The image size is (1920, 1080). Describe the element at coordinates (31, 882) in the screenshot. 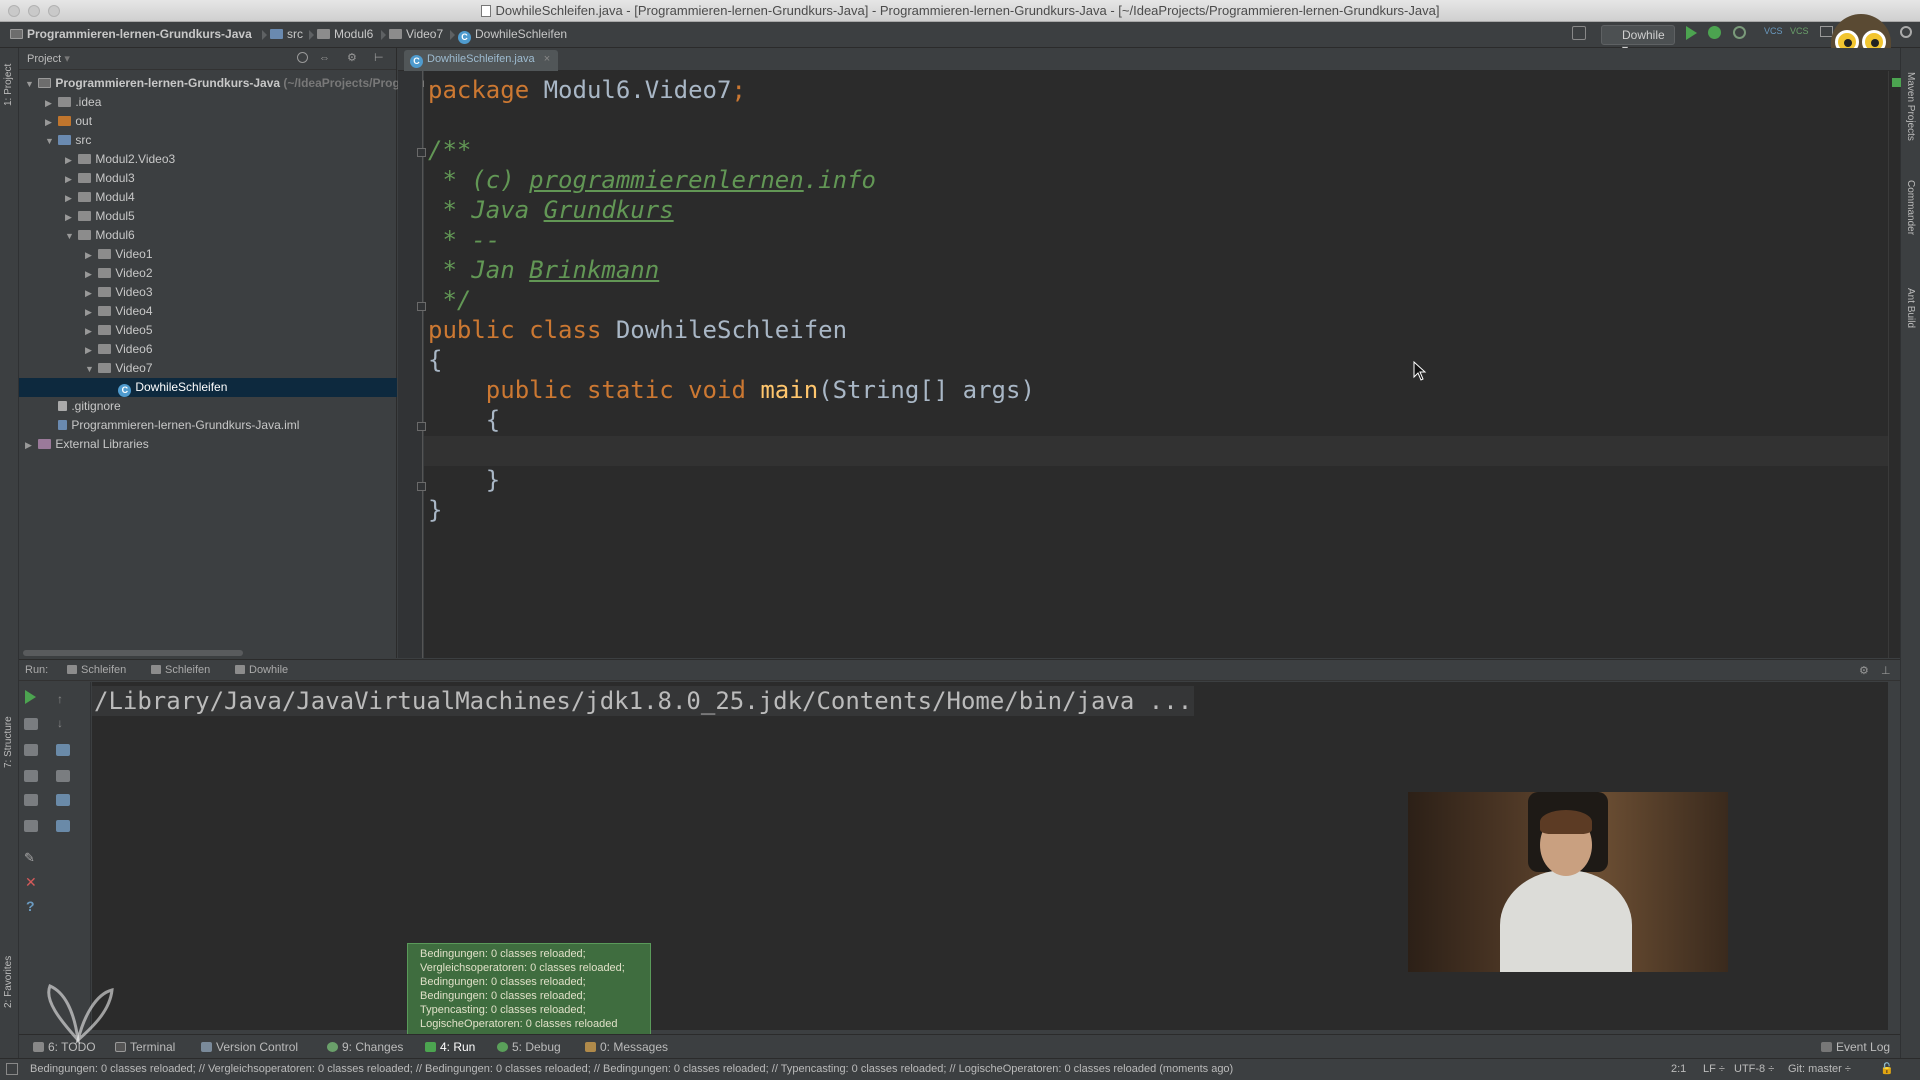

I see `close-icon: ✕` at that location.